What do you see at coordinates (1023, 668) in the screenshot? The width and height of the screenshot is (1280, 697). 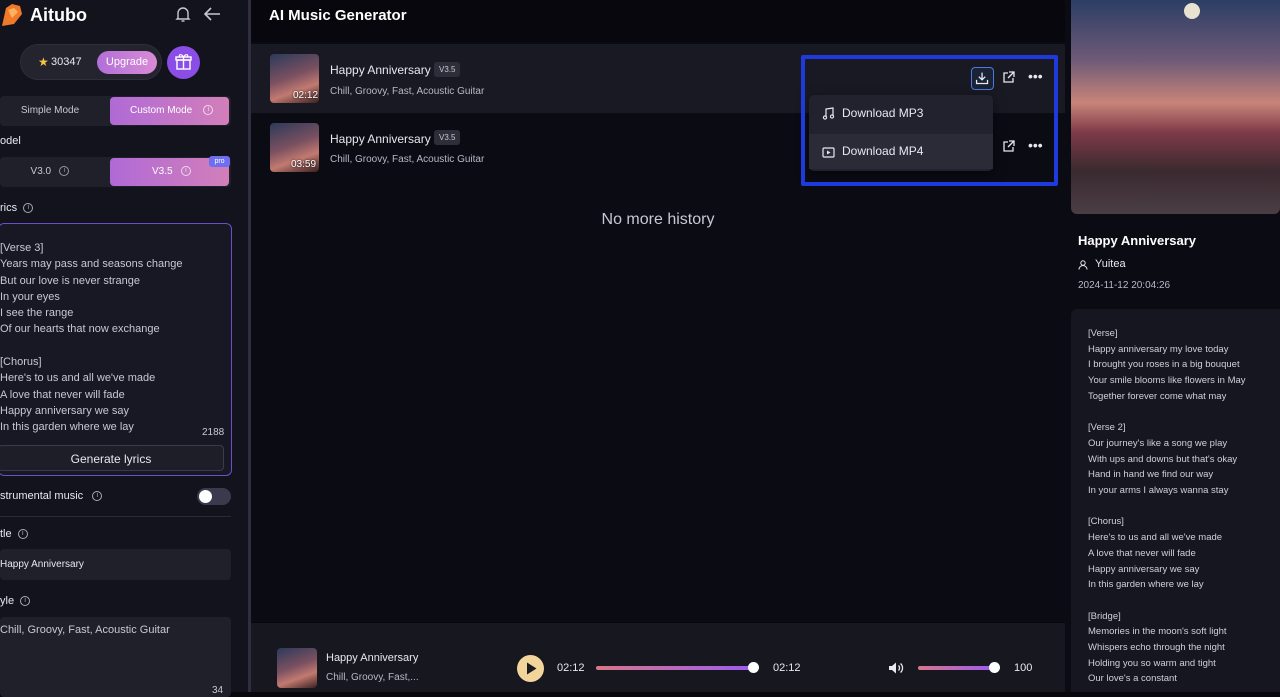 I see `volume-value: 100` at bounding box center [1023, 668].